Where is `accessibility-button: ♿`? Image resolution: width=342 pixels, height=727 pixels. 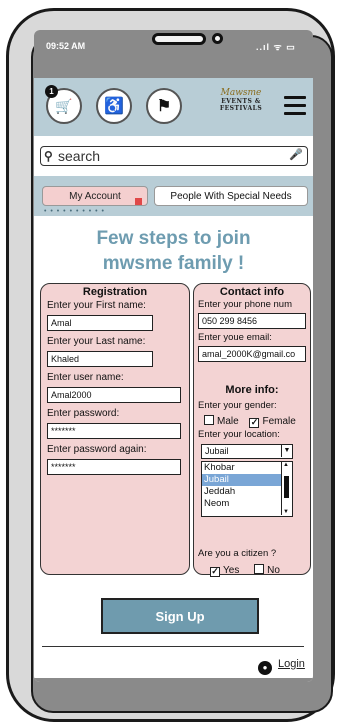 accessibility-button: ♿ is located at coordinates (114, 106).